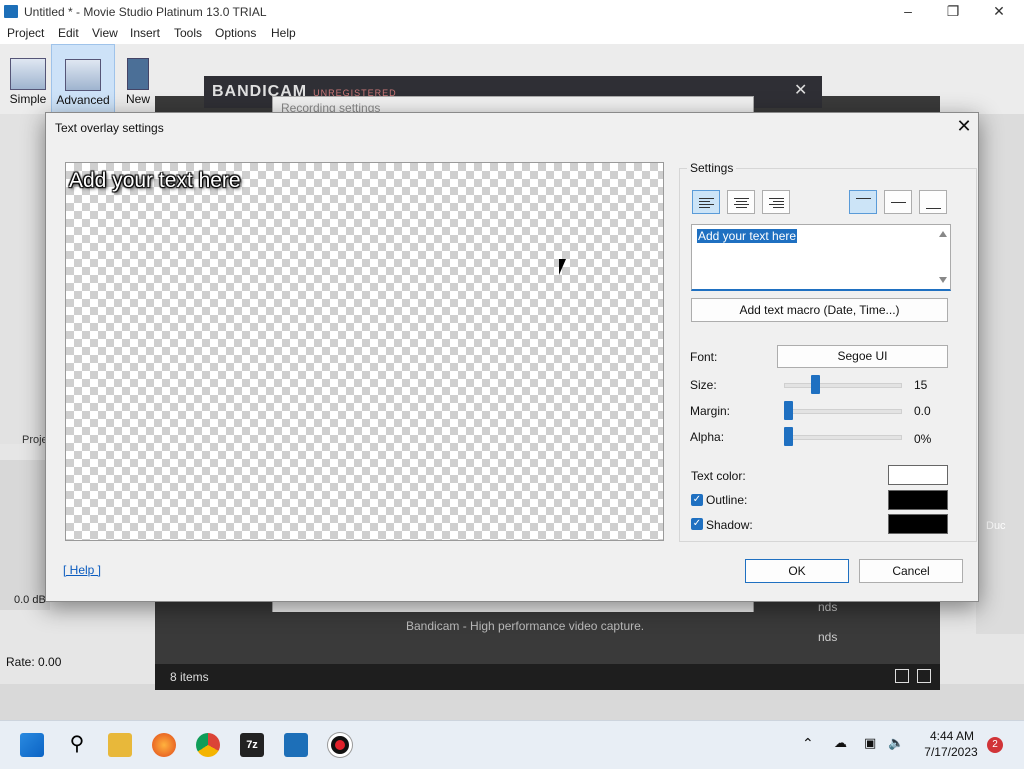 The width and height of the screenshot is (1024, 769). I want to click on advanced-mode-icon, so click(83, 75).